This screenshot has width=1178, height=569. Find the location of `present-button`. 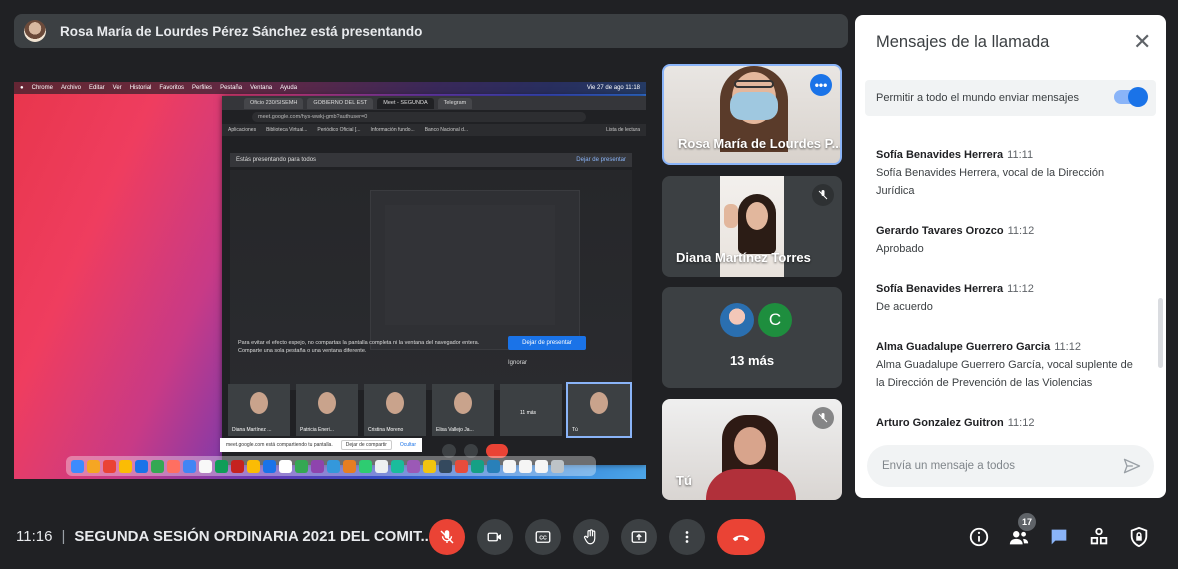

present-button is located at coordinates (639, 537).